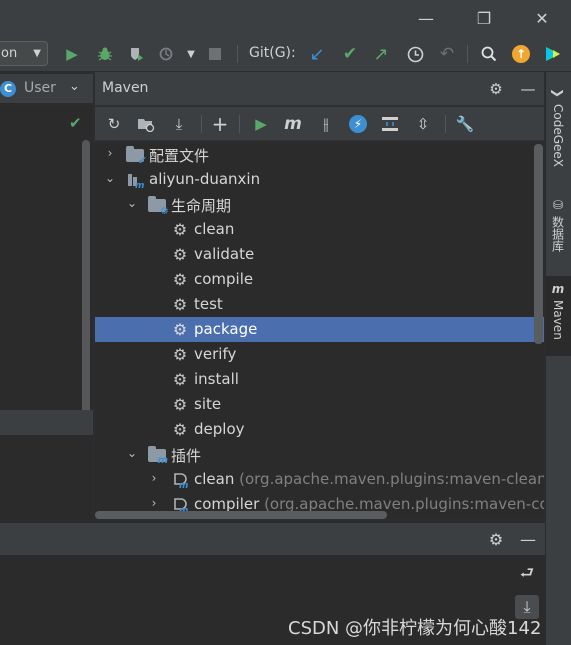 The width and height of the screenshot is (571, 645). What do you see at coordinates (558, 205) in the screenshot?
I see `database-icon: ⛁` at bounding box center [558, 205].